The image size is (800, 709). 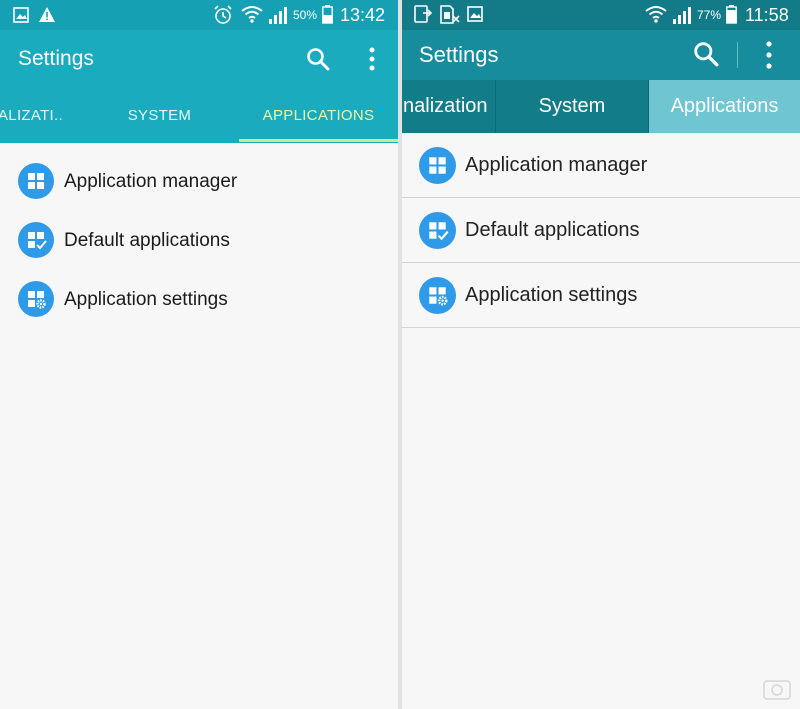 What do you see at coordinates (777, 690) in the screenshot?
I see `watermark-logo` at bounding box center [777, 690].